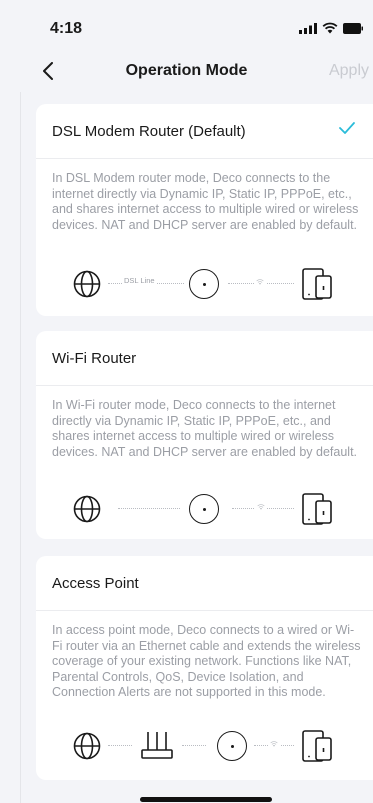 This screenshot has height=803, width=373. Describe the element at coordinates (157, 745) in the screenshot. I see `router-icon` at that location.